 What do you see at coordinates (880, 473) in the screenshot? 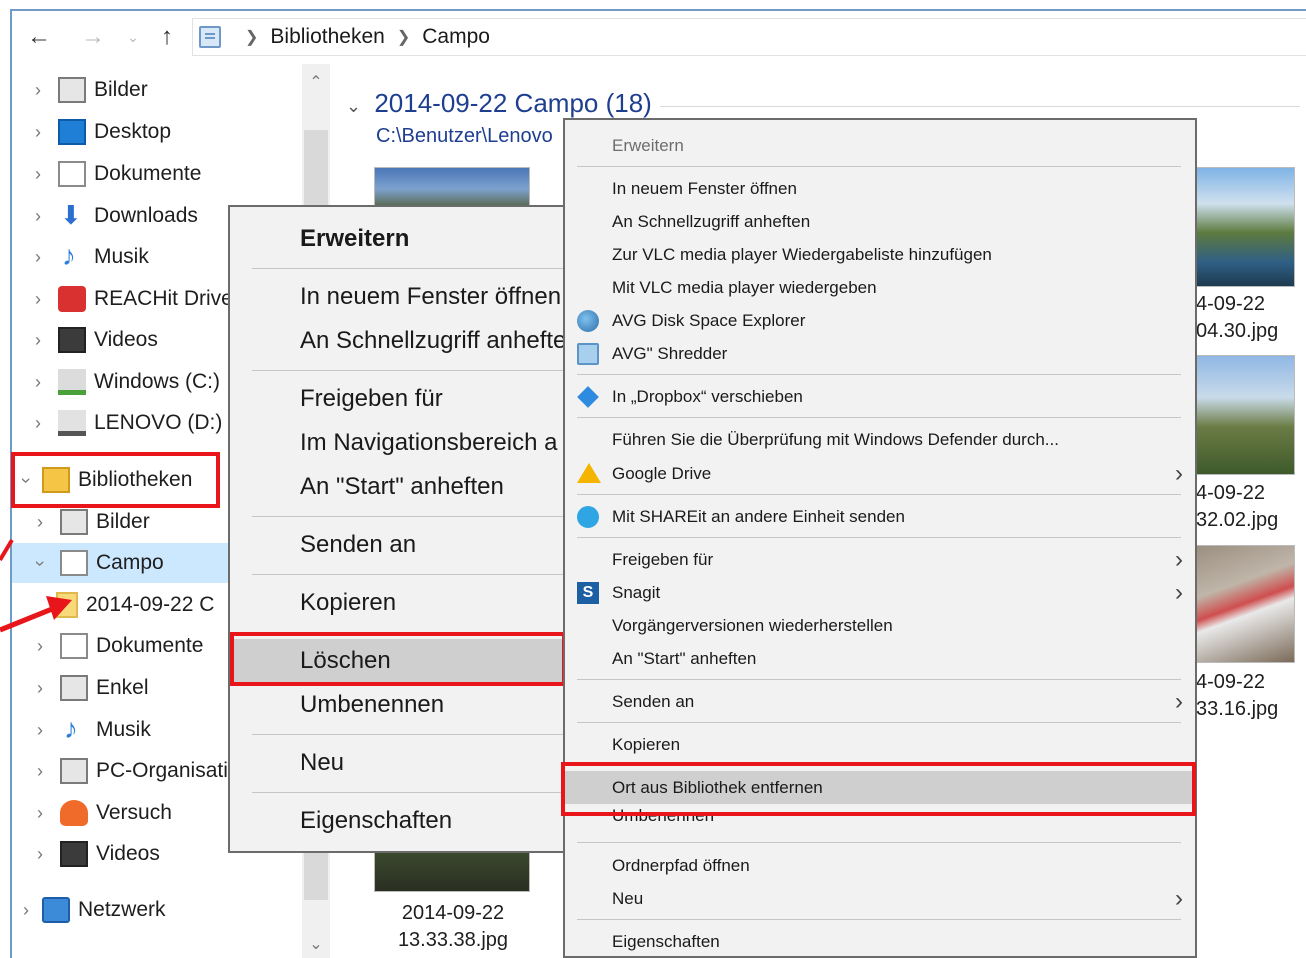
I see `menu-item-google-drive: Google Drive ›` at bounding box center [880, 473].